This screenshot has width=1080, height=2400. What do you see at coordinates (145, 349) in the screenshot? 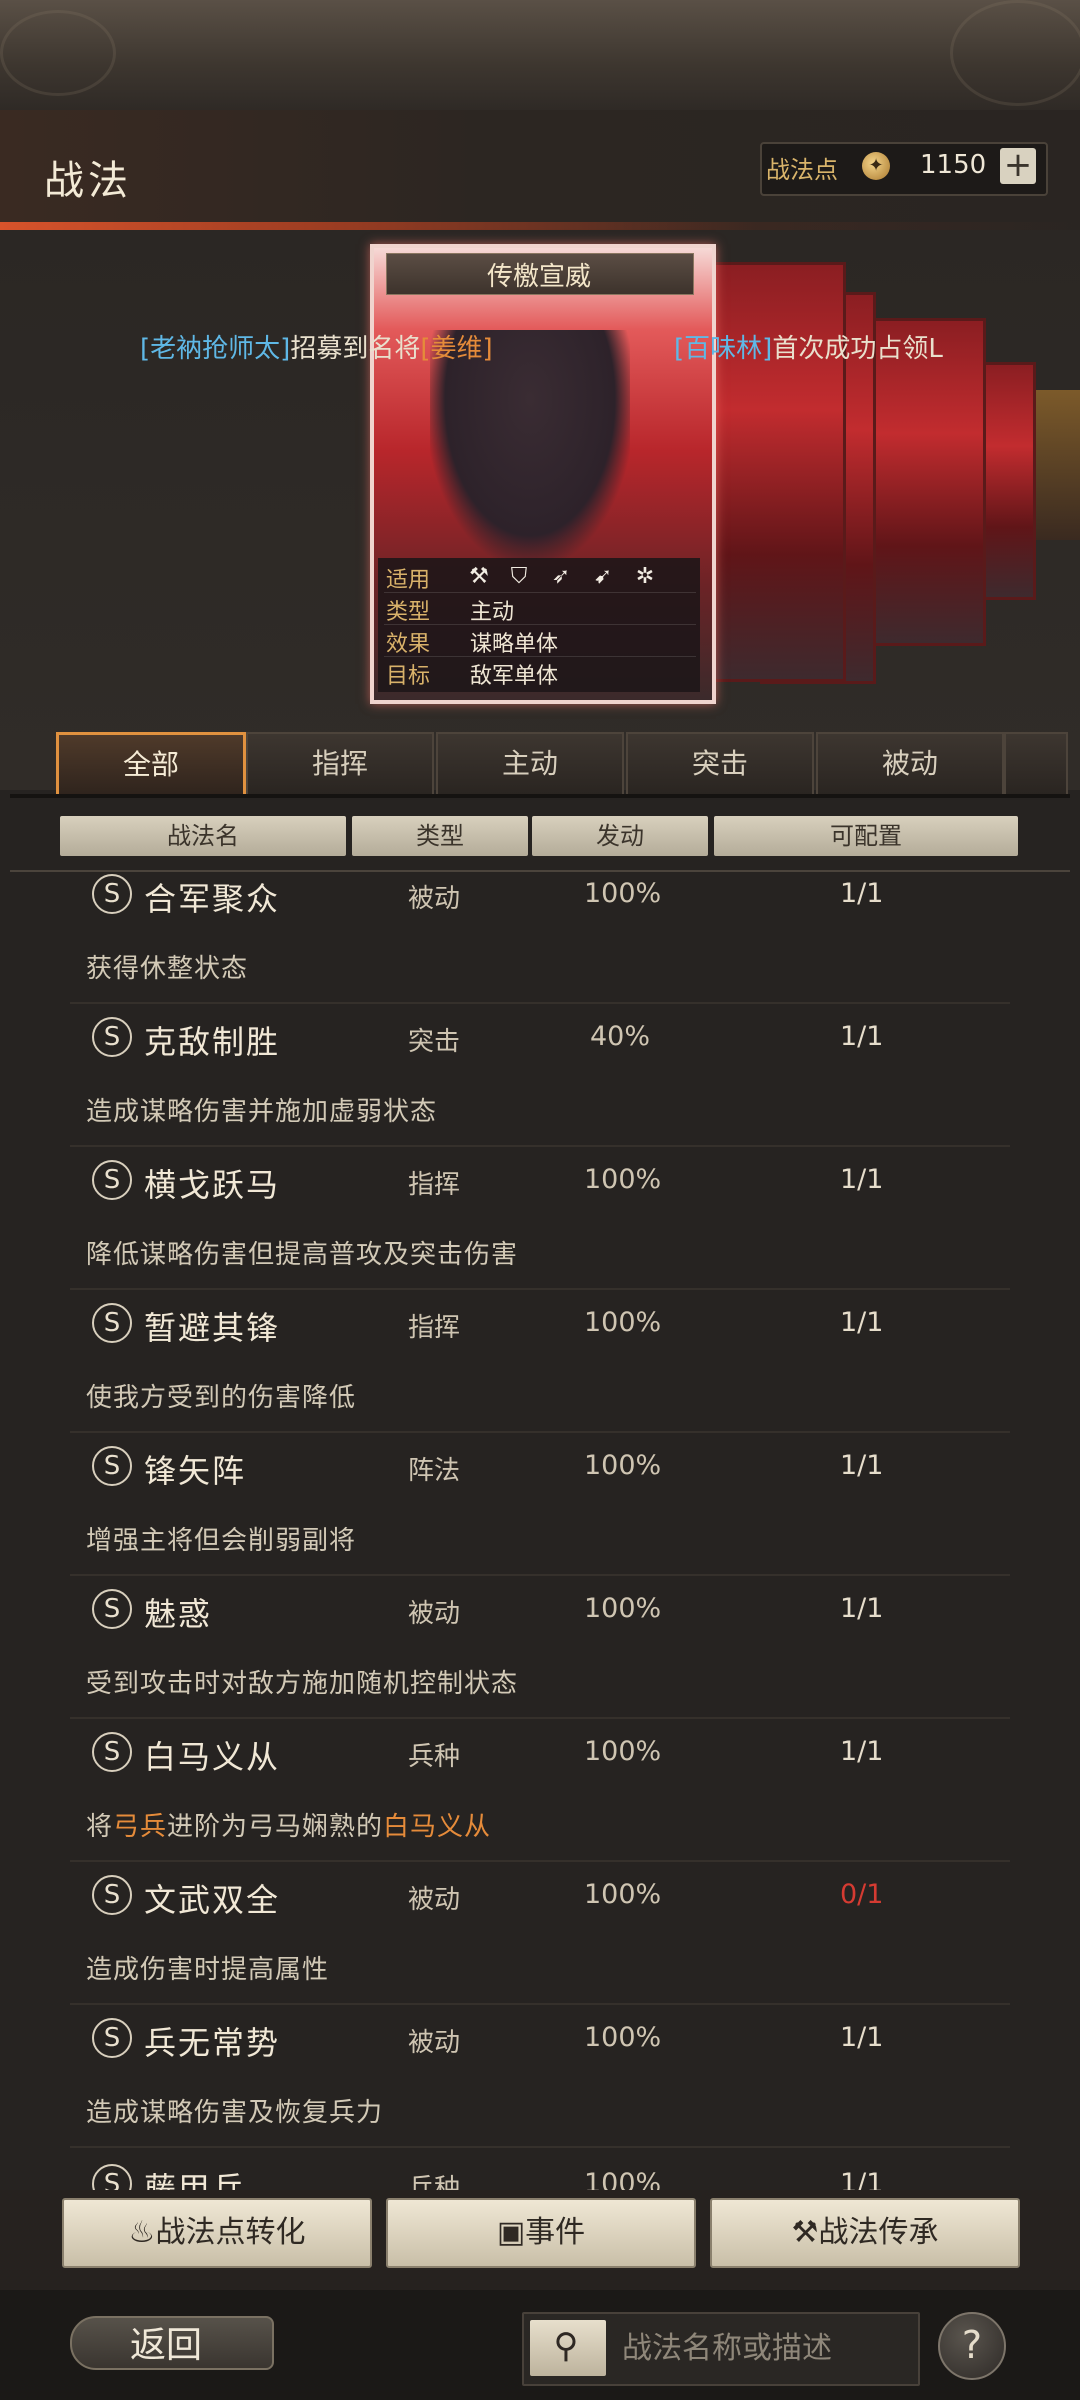
I see `bracket: [` at bounding box center [145, 349].